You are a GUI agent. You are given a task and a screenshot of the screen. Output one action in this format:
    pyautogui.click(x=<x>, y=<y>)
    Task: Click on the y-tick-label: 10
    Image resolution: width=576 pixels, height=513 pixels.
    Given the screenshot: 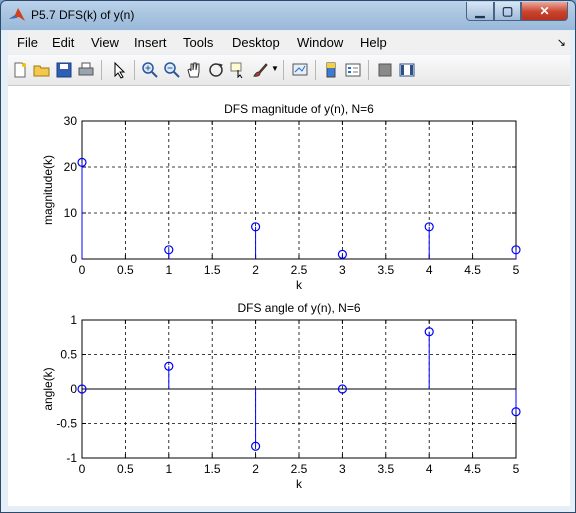 What is the action you would take?
    pyautogui.click(x=71, y=213)
    